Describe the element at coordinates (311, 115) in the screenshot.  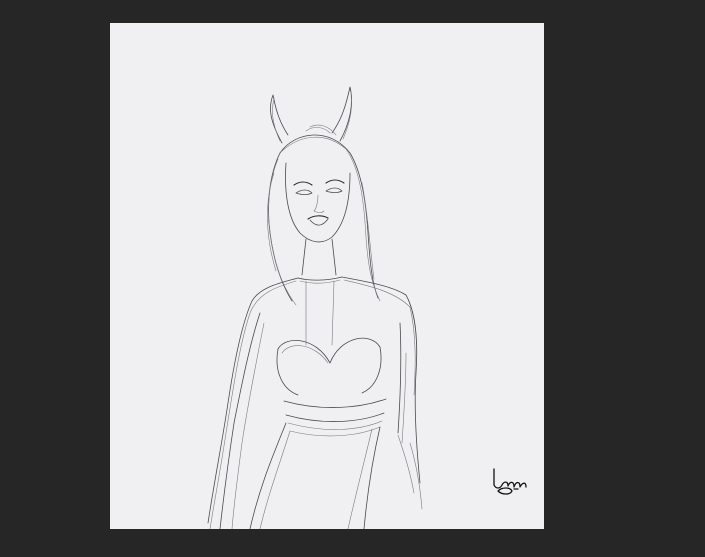
I see `horns-sketch` at that location.